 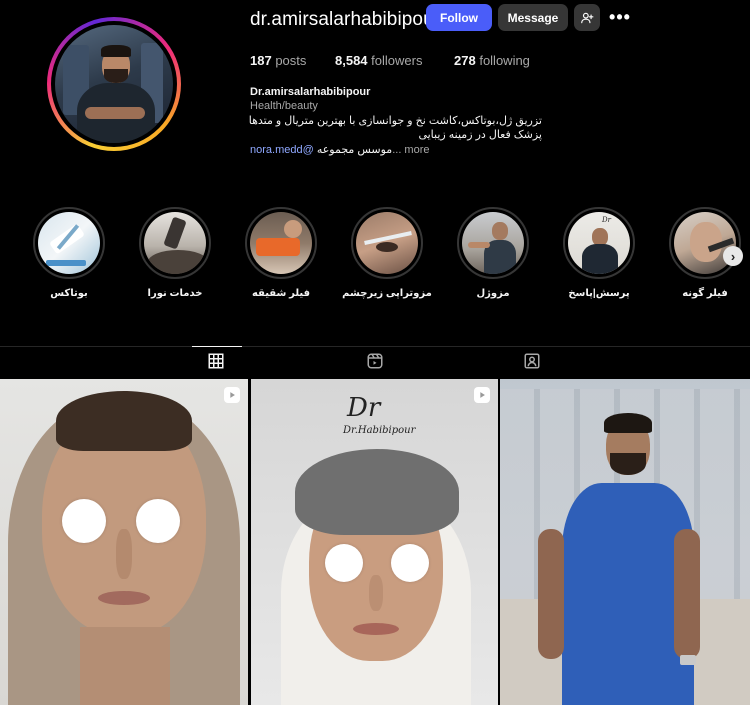 What do you see at coordinates (281, 293) in the screenshot?
I see `highlight-label: فیلر شقیقه` at bounding box center [281, 293].